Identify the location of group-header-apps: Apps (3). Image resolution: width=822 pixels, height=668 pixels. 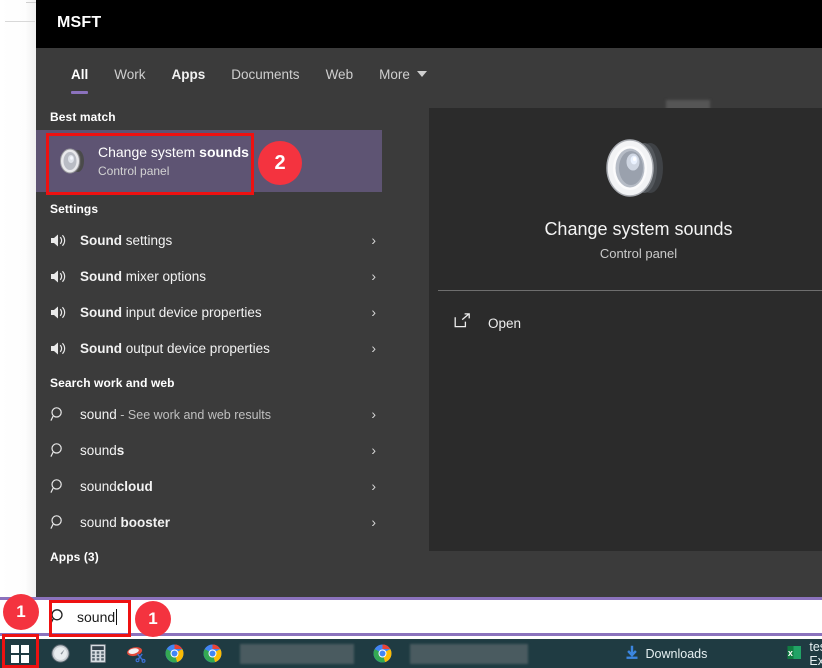
(74, 557).